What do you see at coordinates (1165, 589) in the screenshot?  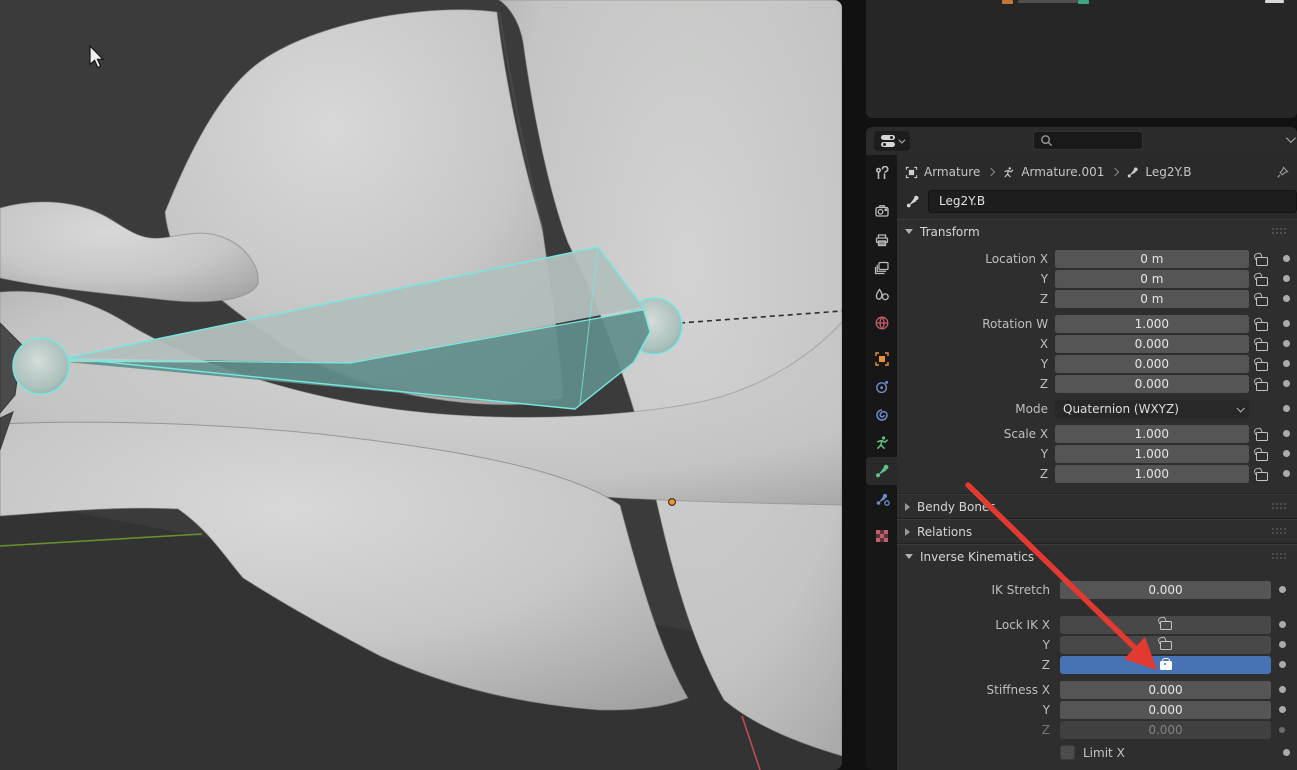 I see `ik-stretch-field: 0.000` at bounding box center [1165, 589].